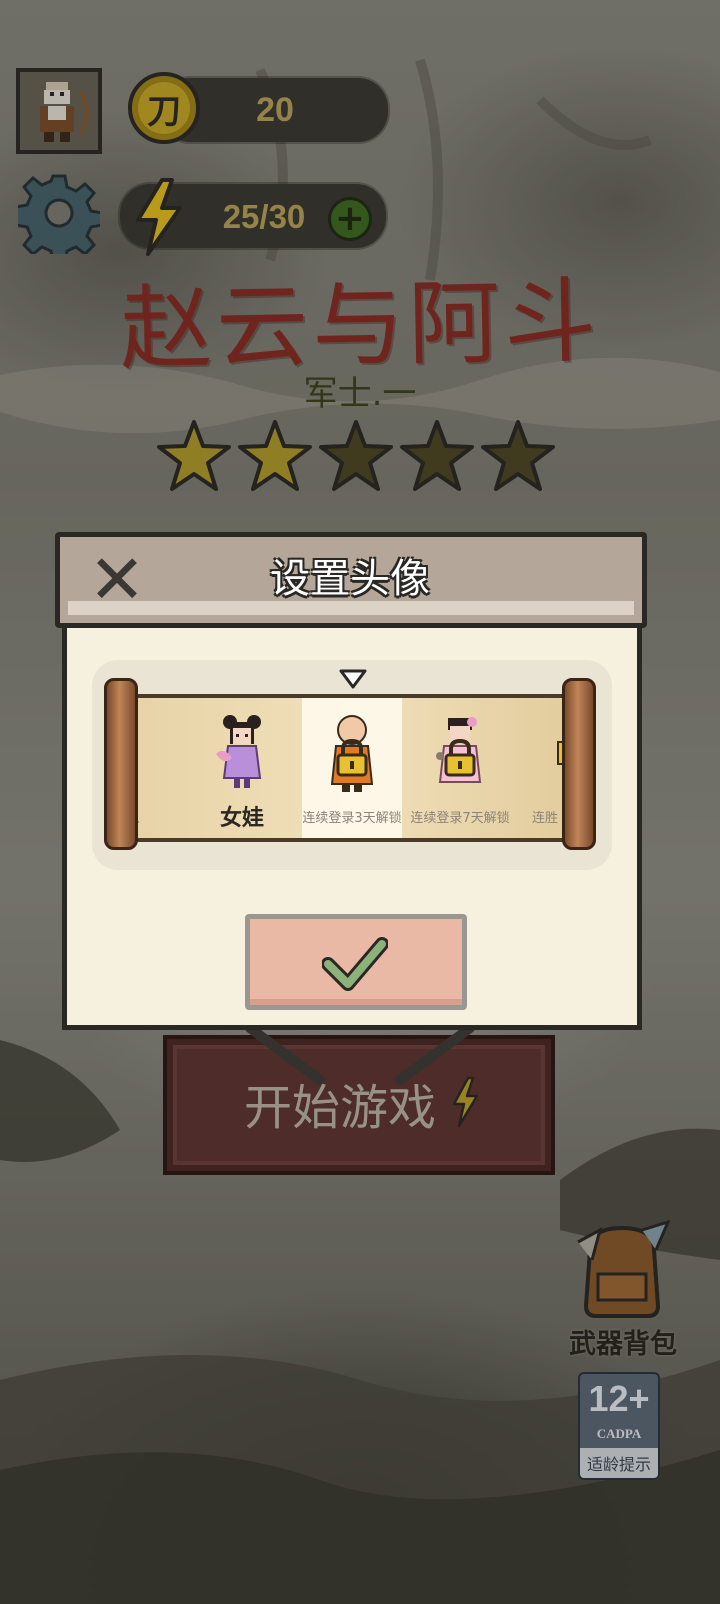  Describe the element at coordinates (460, 818) in the screenshot. I see `avatar-caption: 连续登录7天解锁` at that location.